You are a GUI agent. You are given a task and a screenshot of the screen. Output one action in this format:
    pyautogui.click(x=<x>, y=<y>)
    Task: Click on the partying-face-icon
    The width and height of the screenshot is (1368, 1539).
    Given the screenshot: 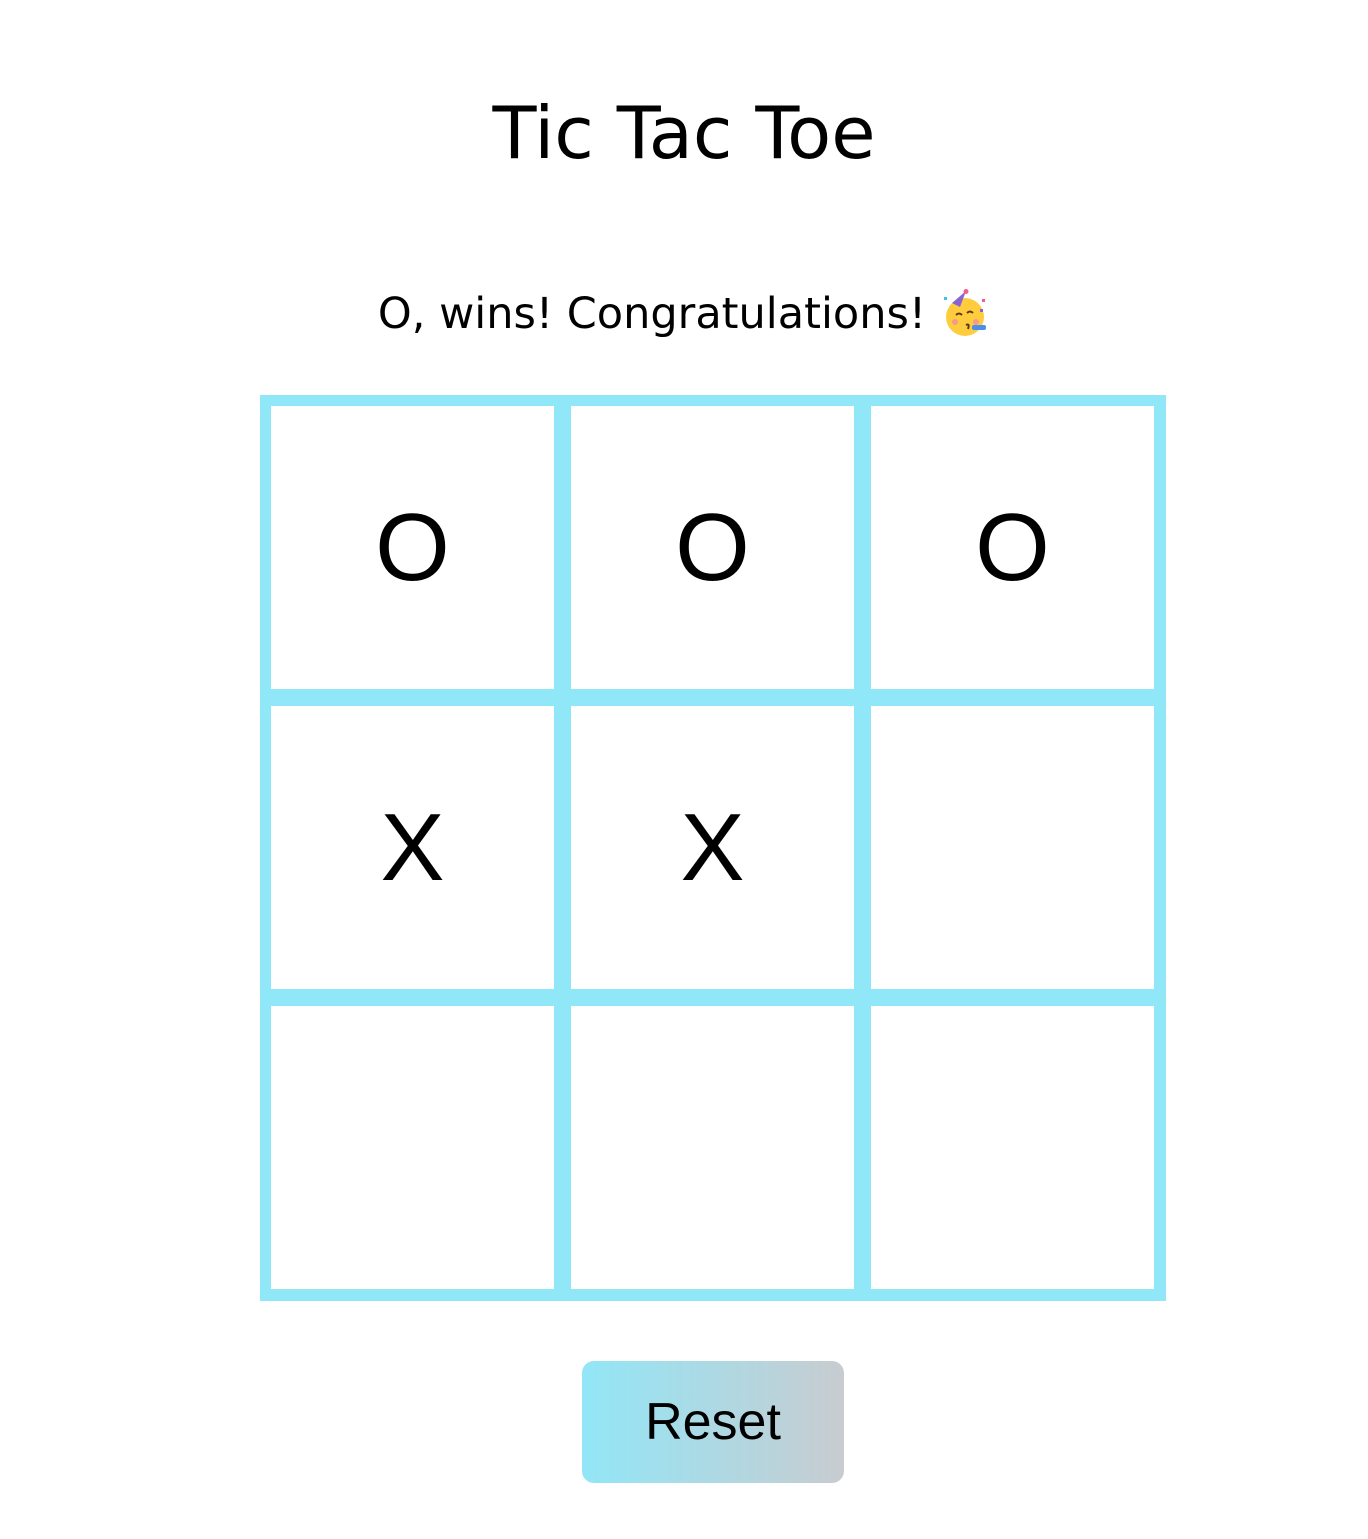 What is the action you would take?
    pyautogui.click(x=965, y=314)
    